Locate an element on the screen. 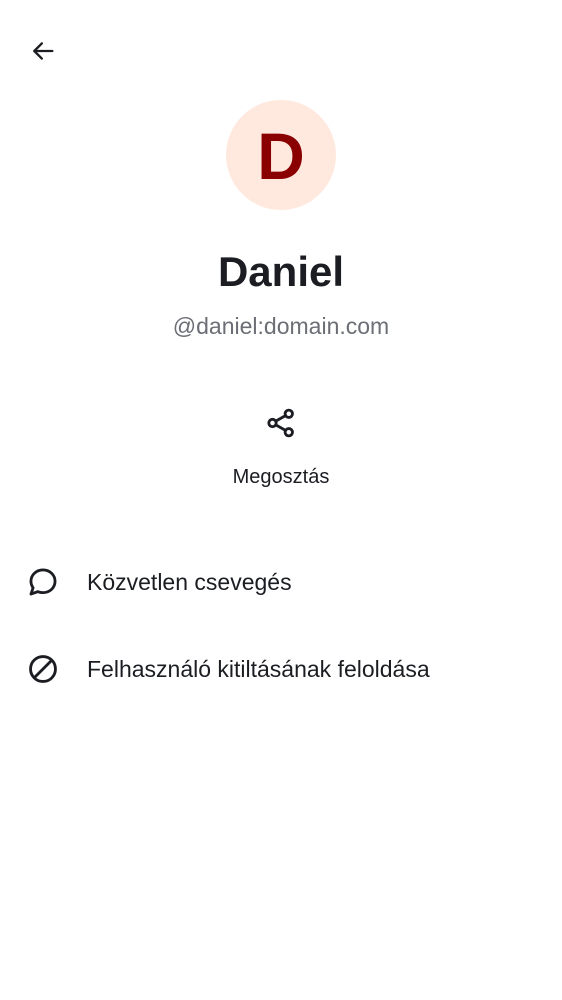 This screenshot has height=1000, width=562. arrow-left-icon is located at coordinates (43, 51).